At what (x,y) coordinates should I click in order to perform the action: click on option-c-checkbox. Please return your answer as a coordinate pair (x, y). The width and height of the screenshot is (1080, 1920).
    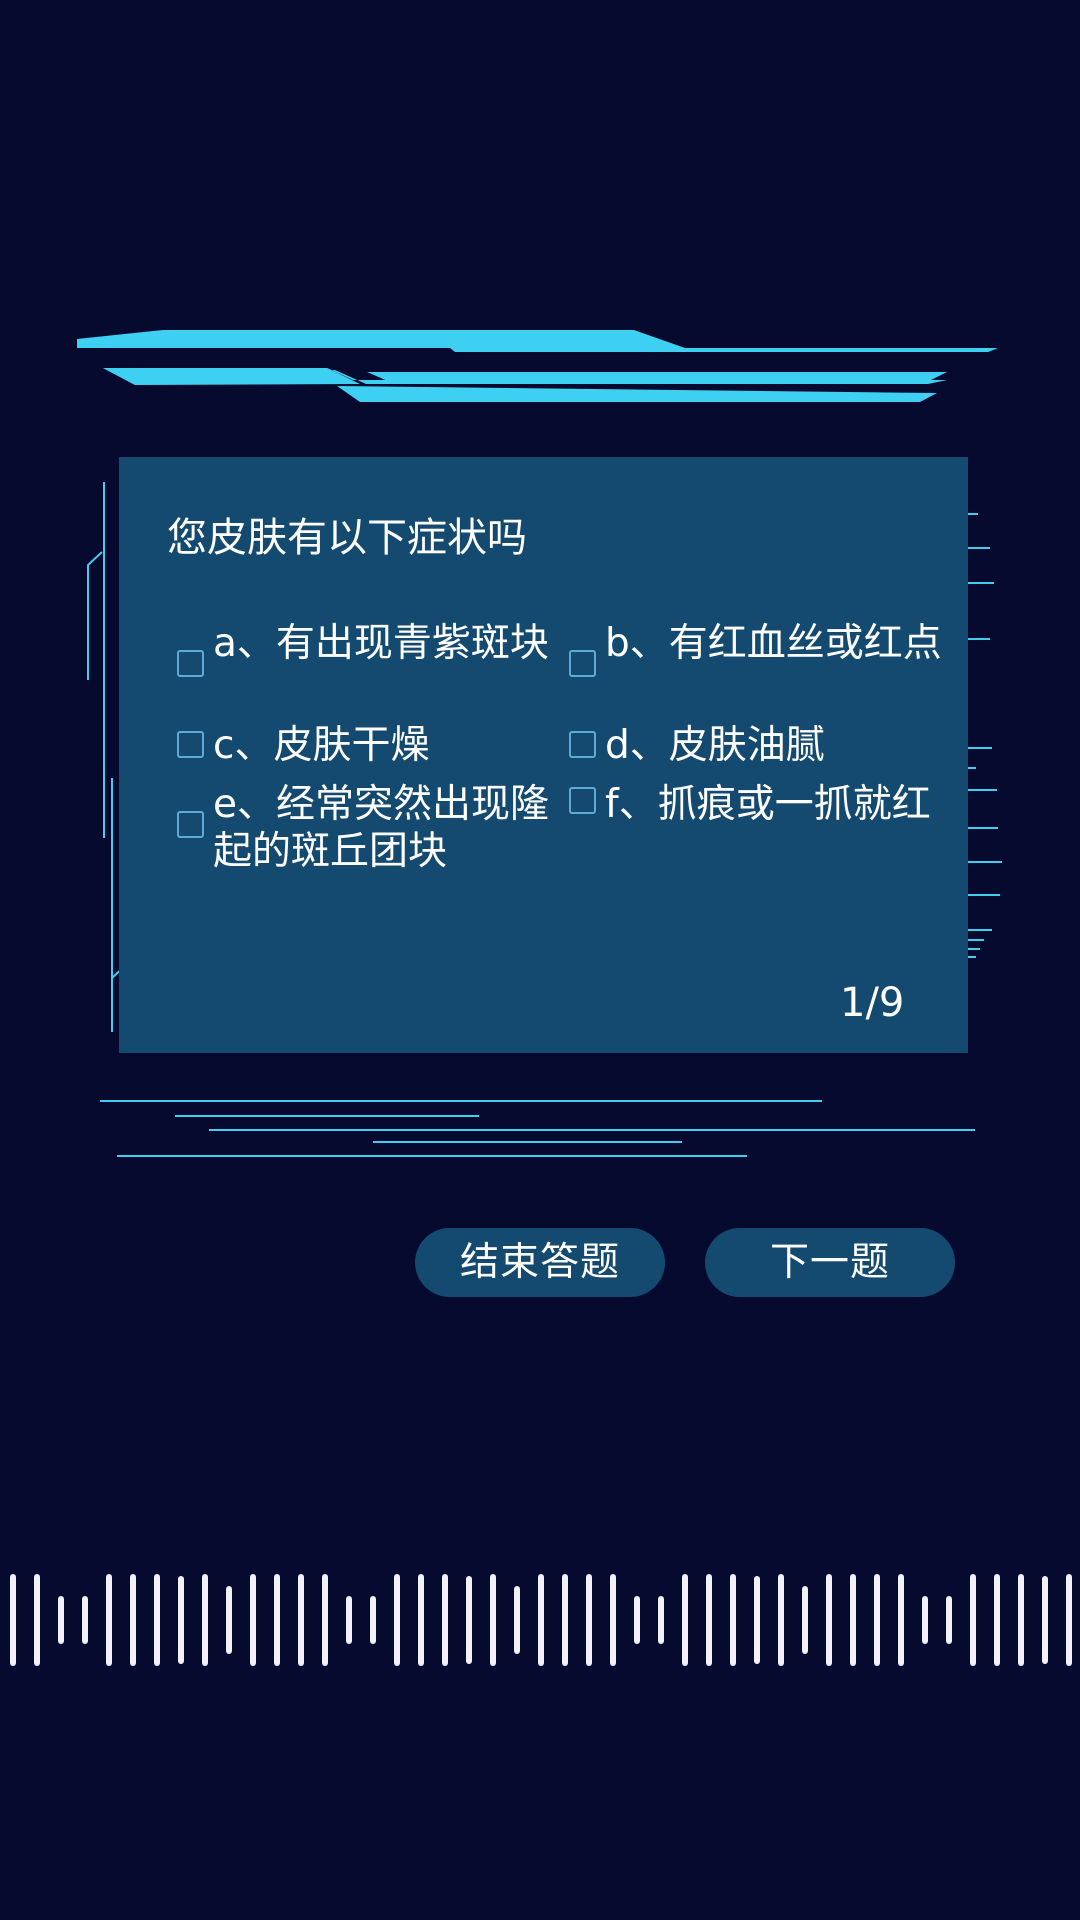
    Looking at the image, I should click on (190, 744).